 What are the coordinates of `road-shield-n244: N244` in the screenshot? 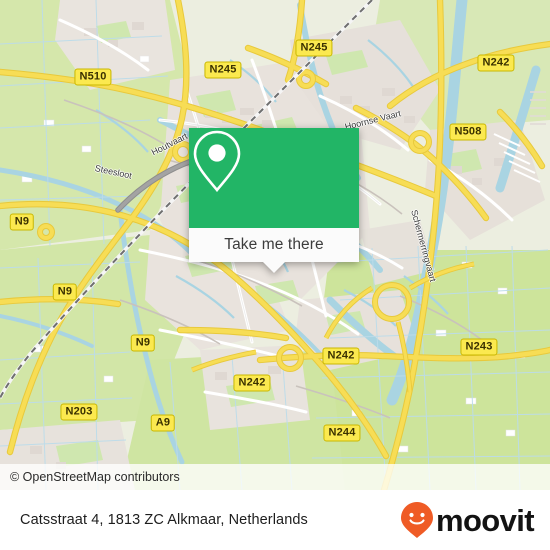 It's located at (342, 433).